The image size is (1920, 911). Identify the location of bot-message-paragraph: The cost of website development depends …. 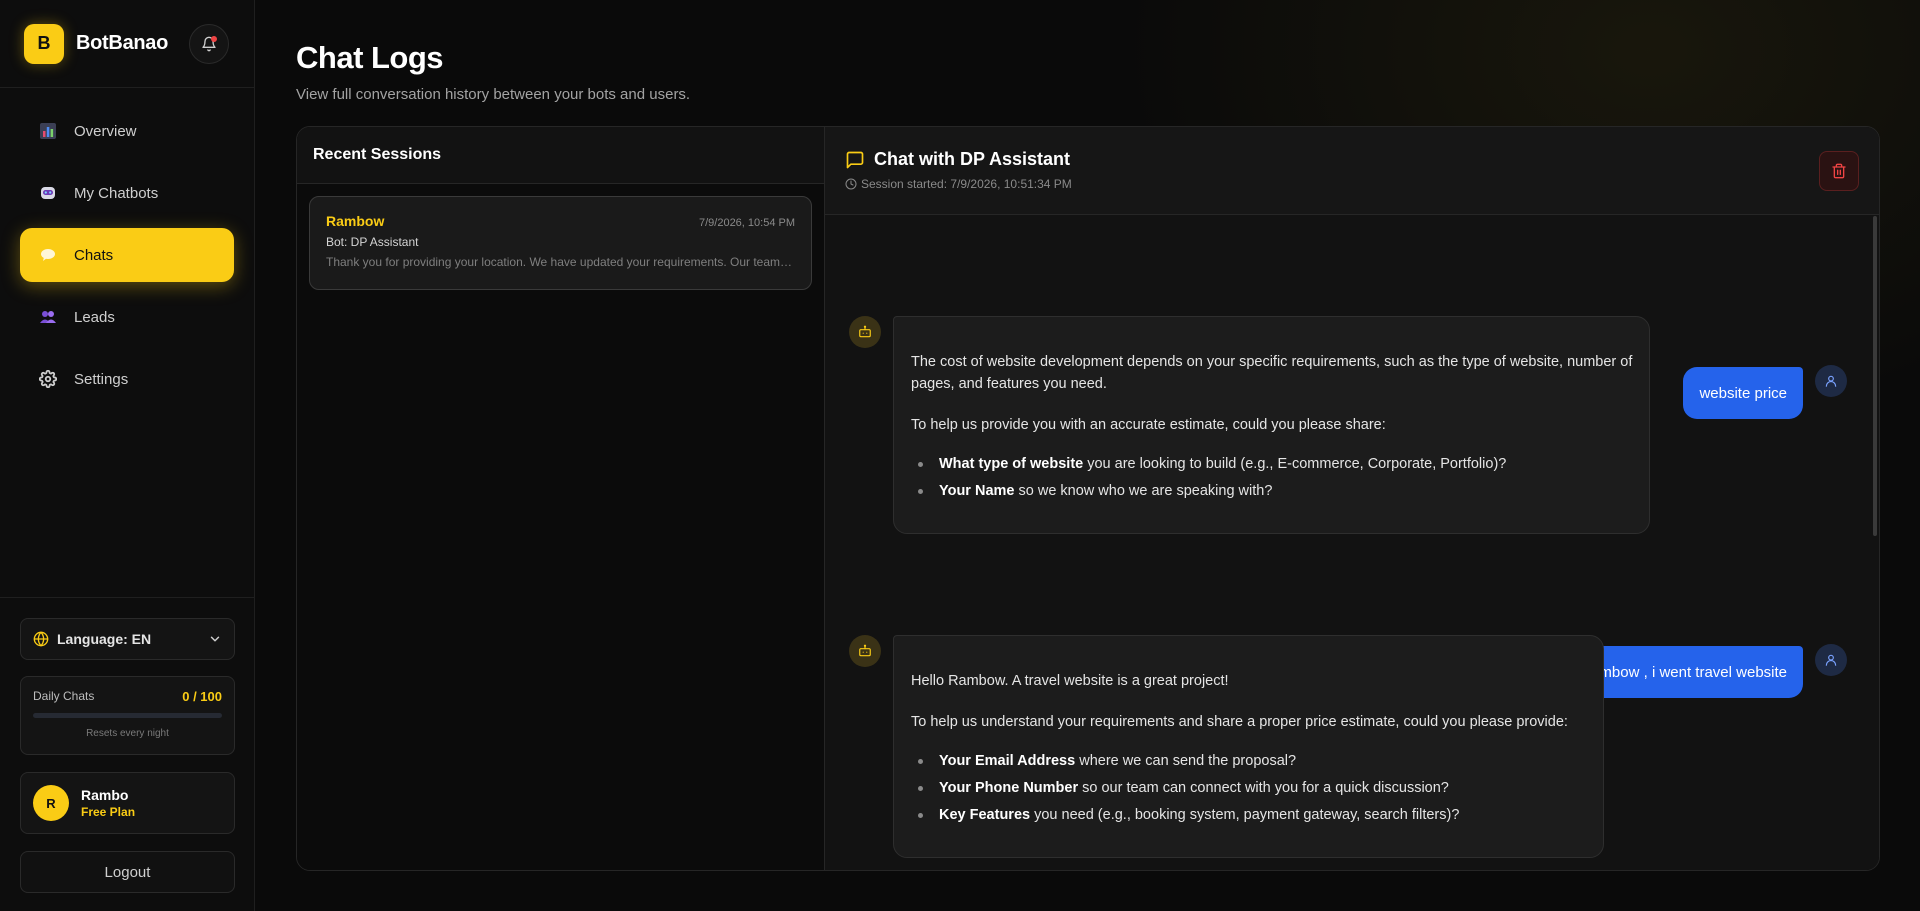
(1272, 373).